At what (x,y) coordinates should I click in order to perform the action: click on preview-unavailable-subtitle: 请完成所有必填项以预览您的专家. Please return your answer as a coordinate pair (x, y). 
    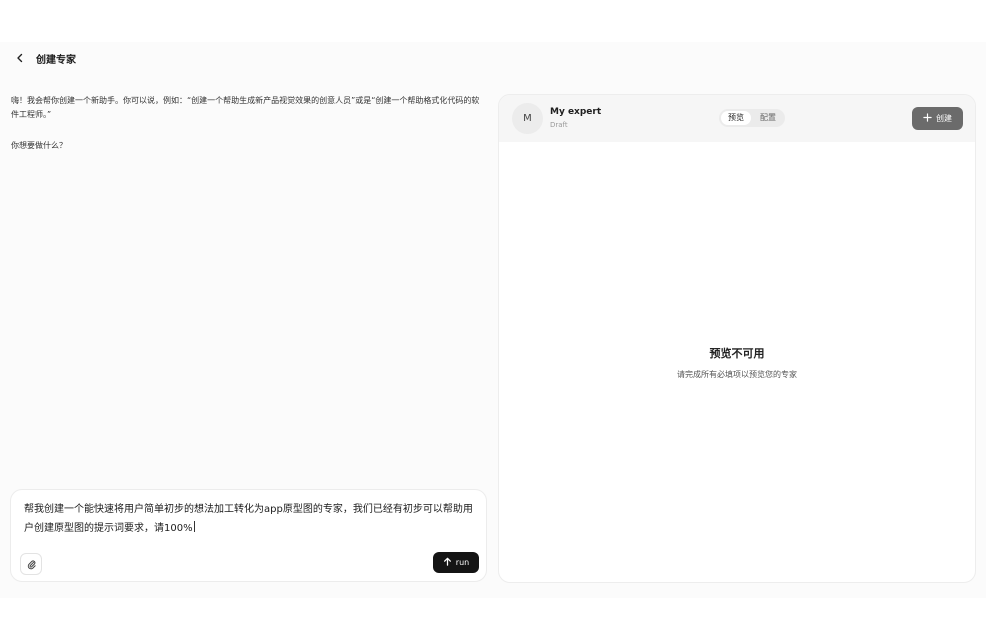
    Looking at the image, I should click on (737, 374).